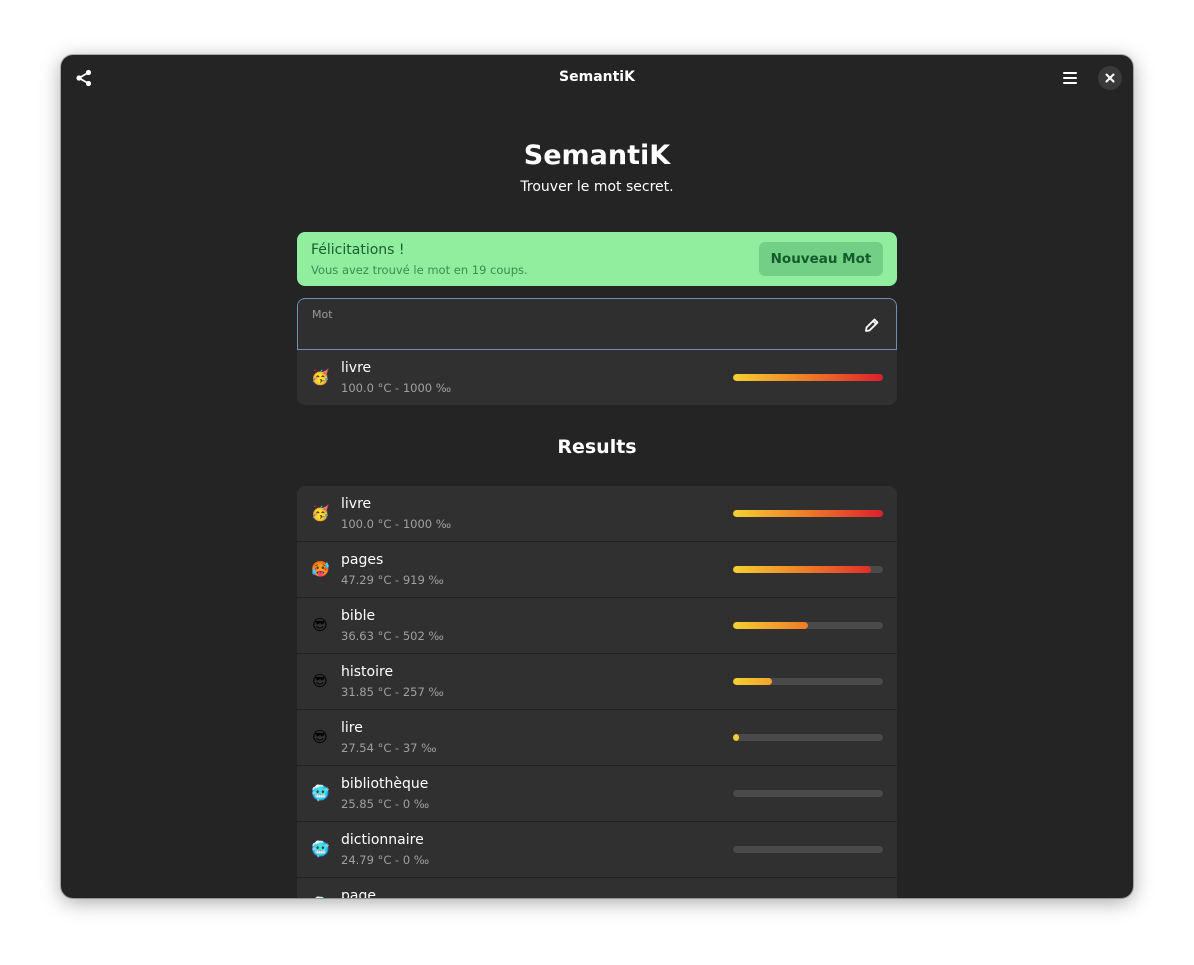 The width and height of the screenshot is (1194, 965). I want to click on pencil-icon, so click(872, 325).